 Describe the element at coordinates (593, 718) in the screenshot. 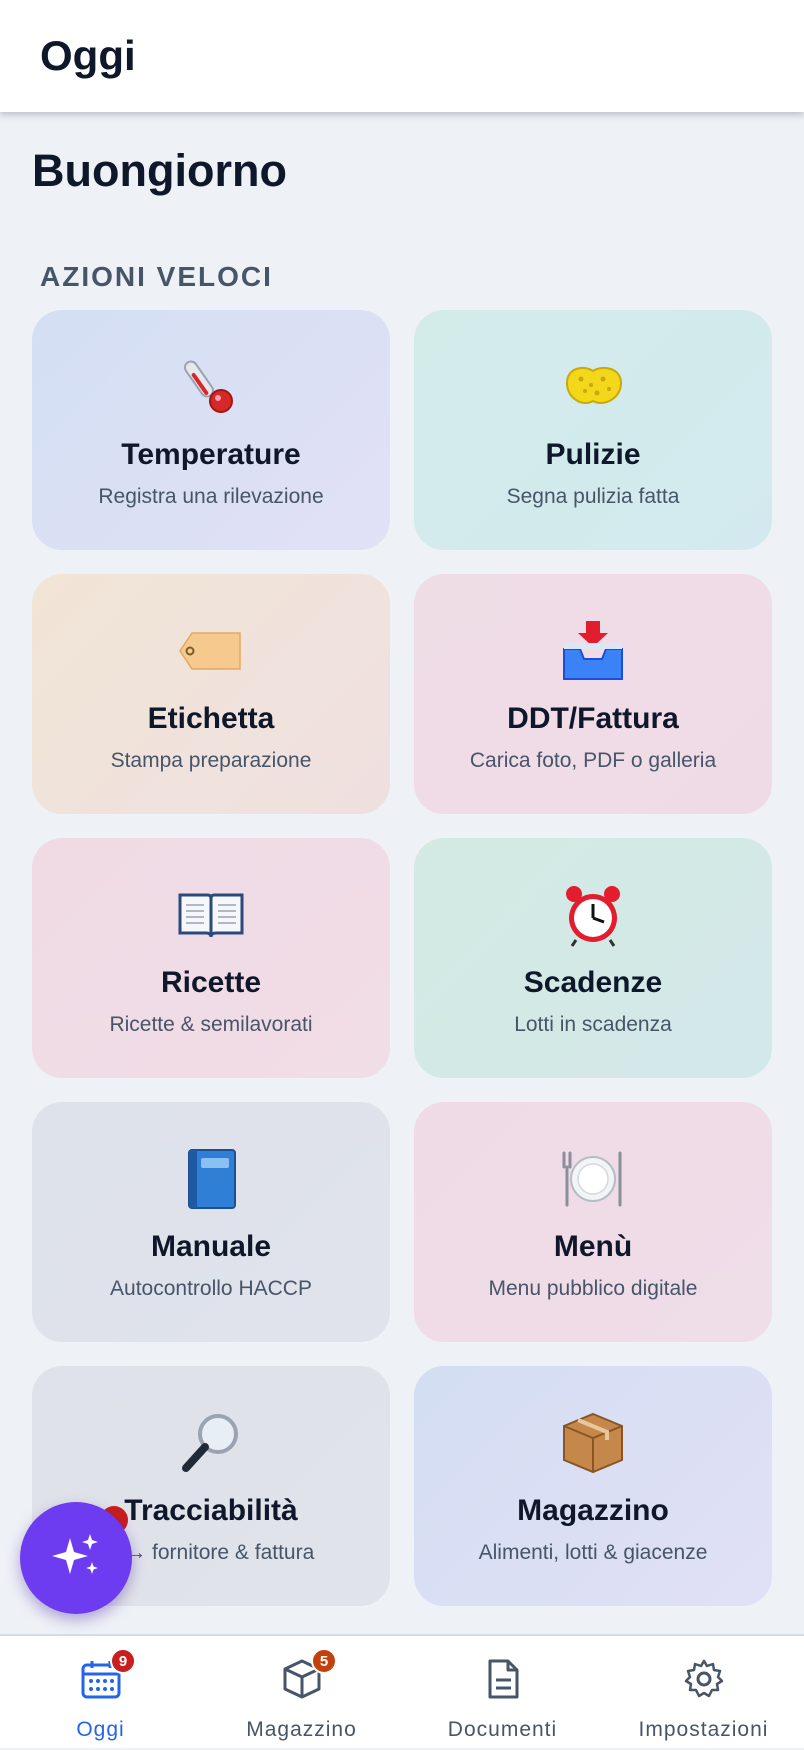

I see `card-title: DDT/Fattura` at that location.